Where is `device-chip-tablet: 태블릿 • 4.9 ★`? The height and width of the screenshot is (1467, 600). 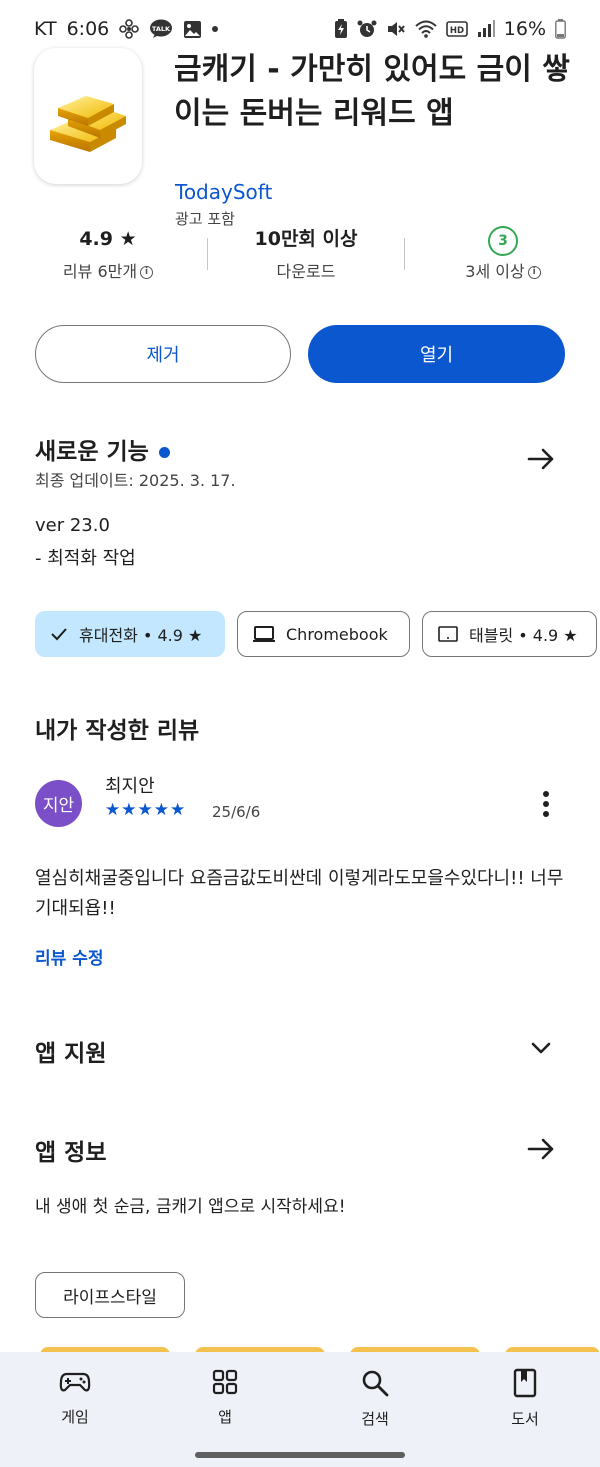 device-chip-tablet: 태블릿 • 4.9 ★ is located at coordinates (509, 634).